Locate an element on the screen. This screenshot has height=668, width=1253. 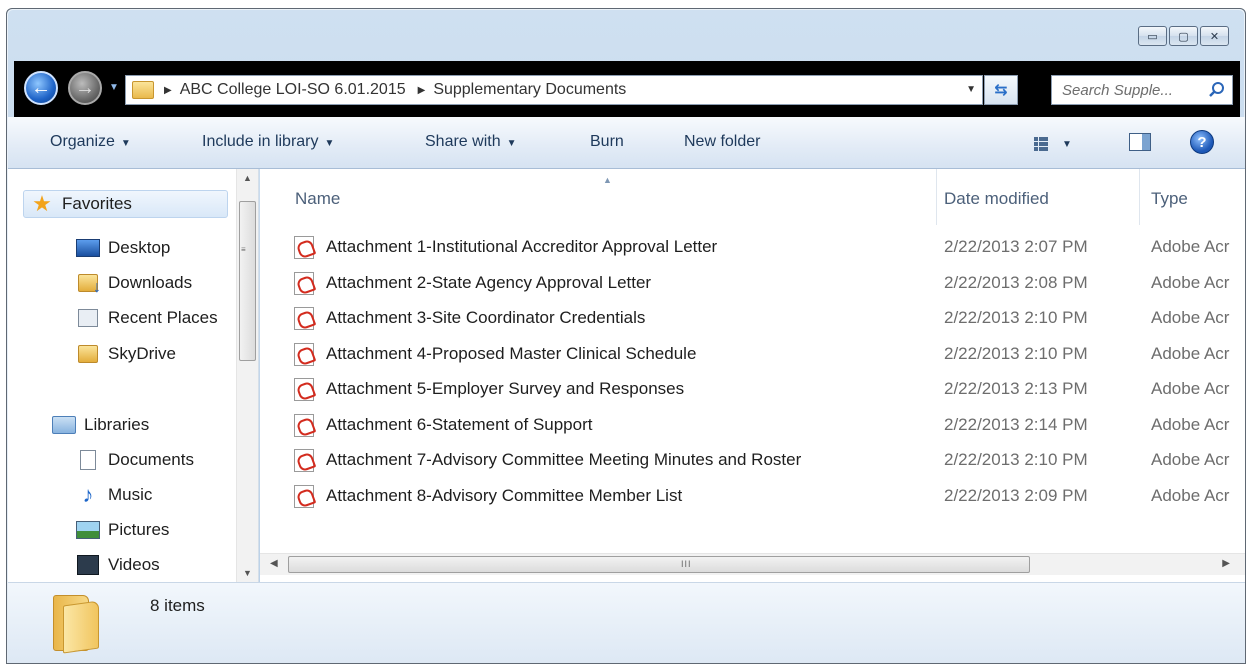
organize-menu: Organize ▼ is located at coordinates (90, 142).